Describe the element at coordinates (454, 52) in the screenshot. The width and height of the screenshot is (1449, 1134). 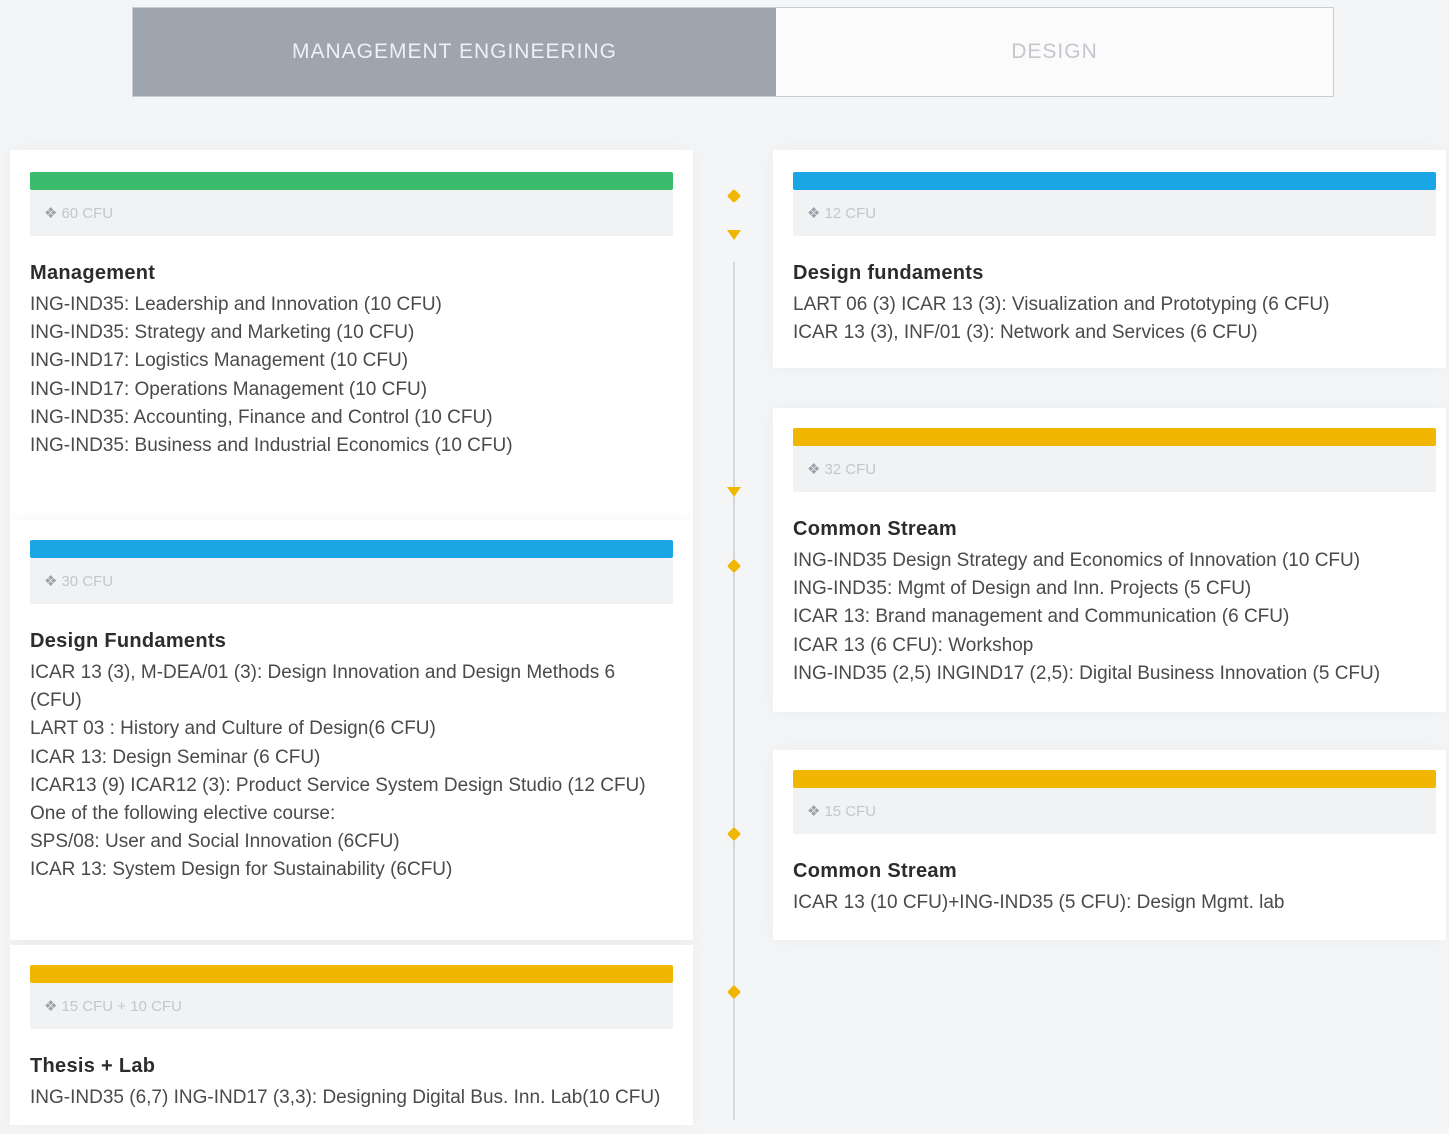
I see `tab-management-engineering: MANAGEMENT ENGINEERING` at that location.